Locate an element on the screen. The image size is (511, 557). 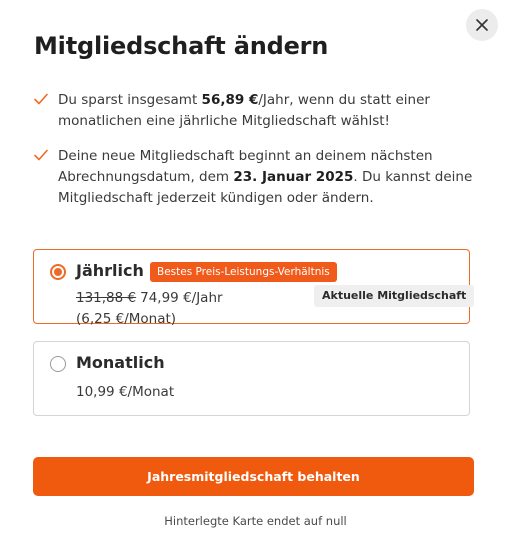
card-info-note: Hinterlegte Karte endet auf null is located at coordinates (255, 521).